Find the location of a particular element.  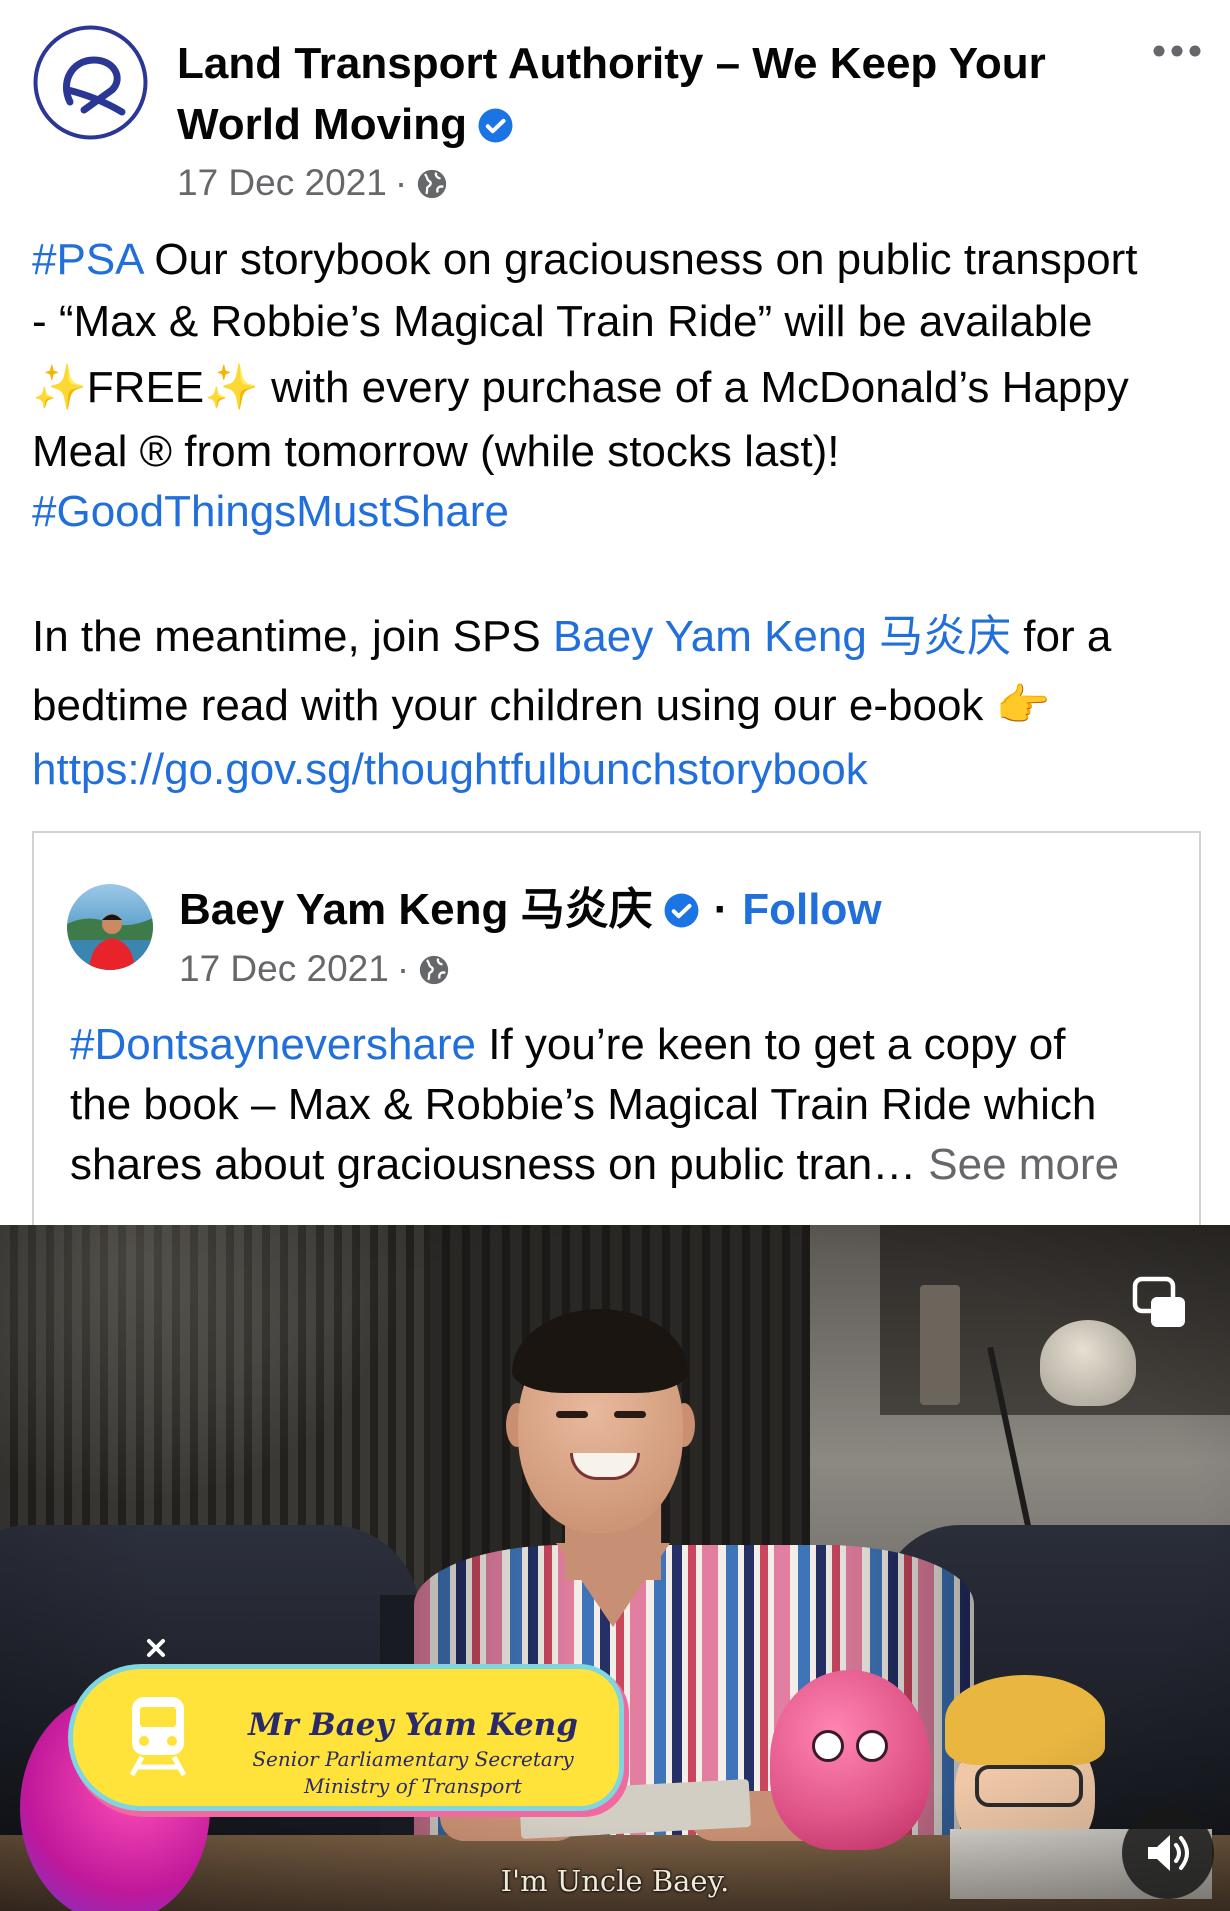

post-date: 17 Dec 2021 is located at coordinates (282, 182).